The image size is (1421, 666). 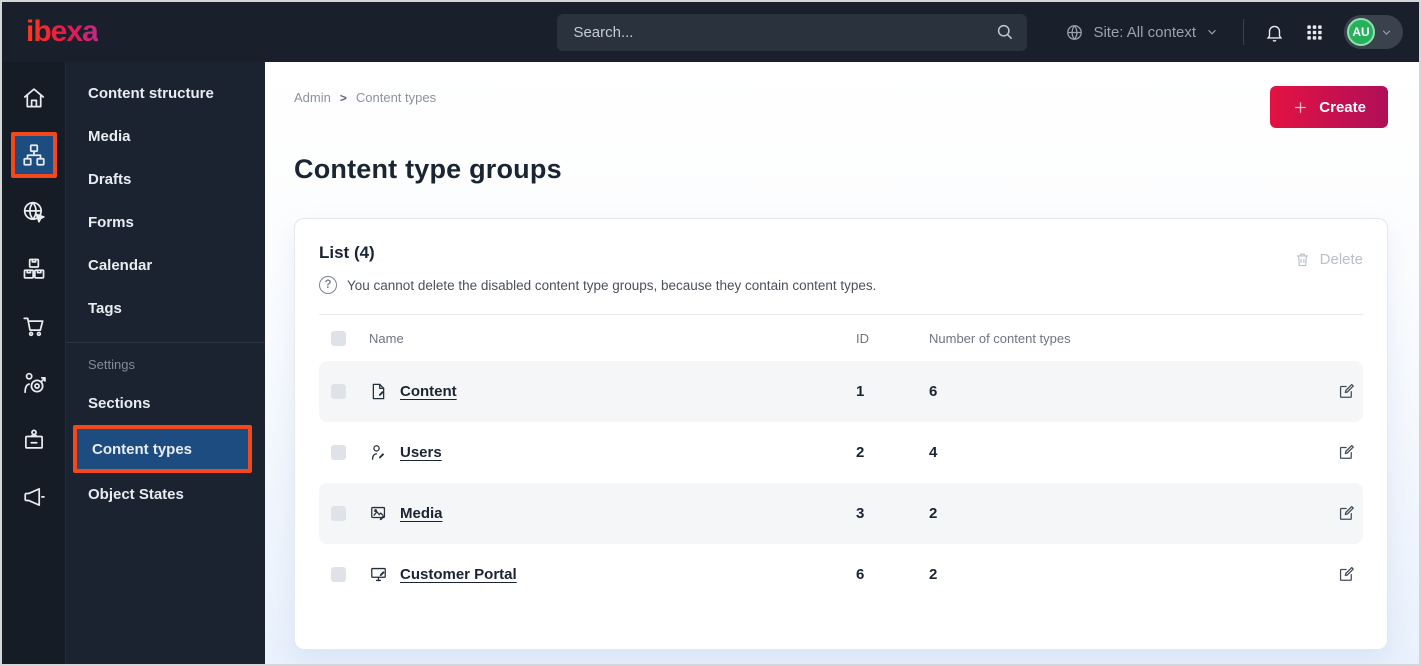 What do you see at coordinates (421, 452) in the screenshot?
I see `group-name-link: Users` at bounding box center [421, 452].